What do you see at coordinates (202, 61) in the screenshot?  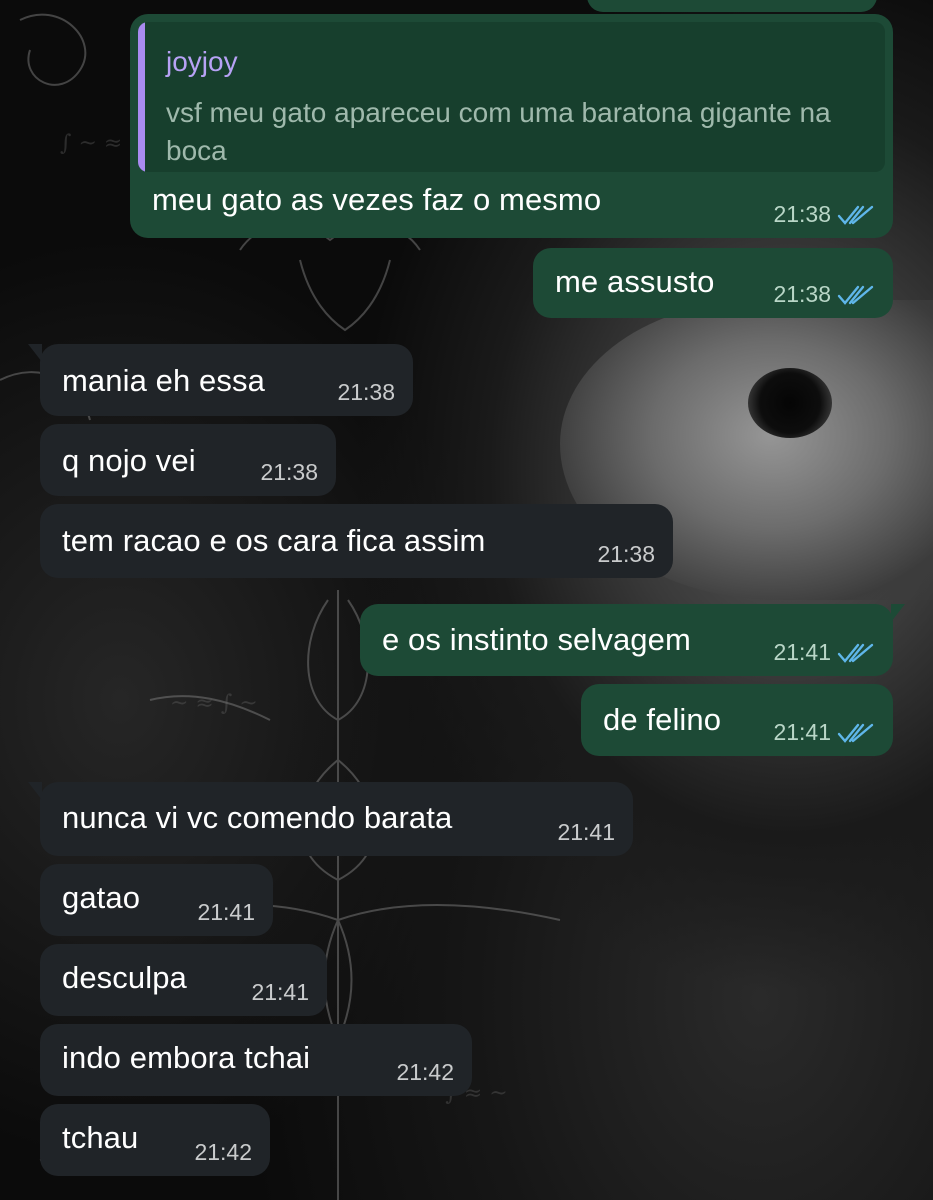 I see `quote-author: joyjoy` at bounding box center [202, 61].